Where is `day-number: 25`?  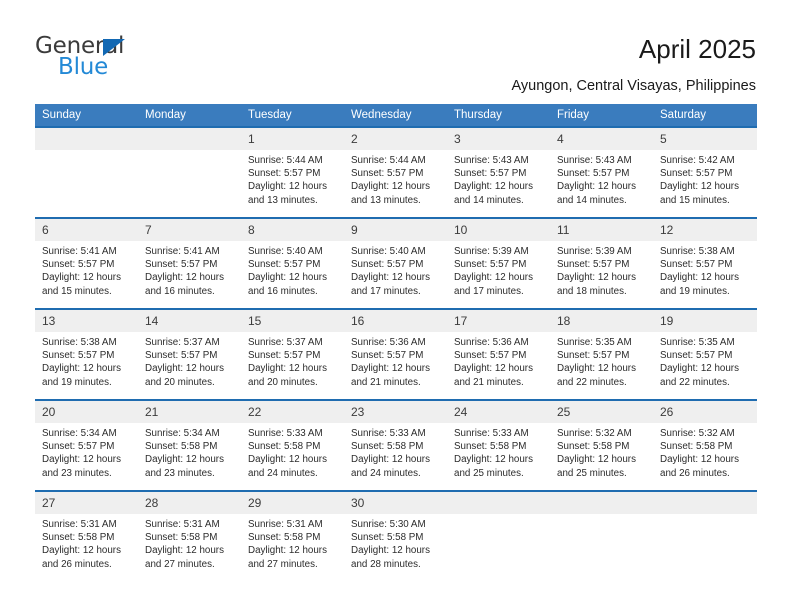
day-number: 25 is located at coordinates (601, 412).